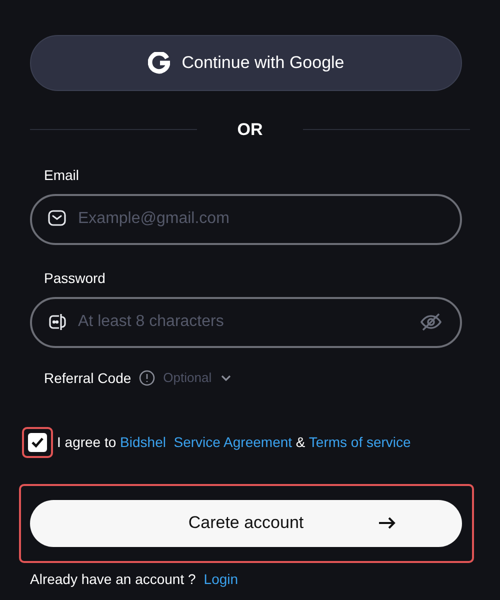  Describe the element at coordinates (226, 378) in the screenshot. I see `chevron-icon` at that location.